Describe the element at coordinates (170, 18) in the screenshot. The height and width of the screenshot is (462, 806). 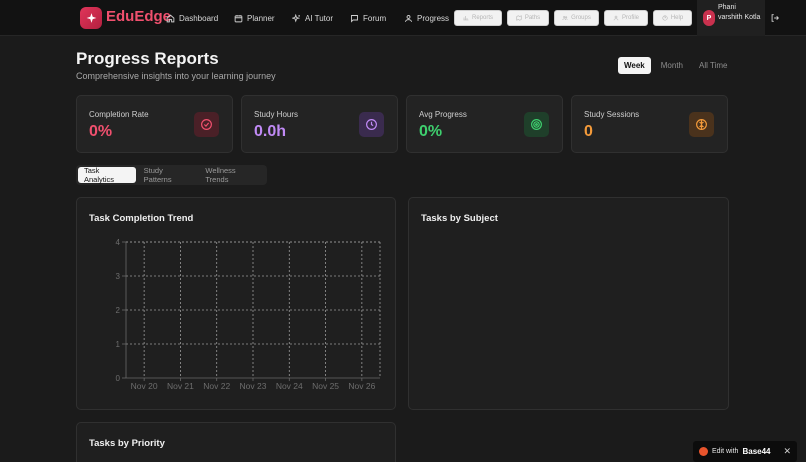
I see `home-icon` at that location.